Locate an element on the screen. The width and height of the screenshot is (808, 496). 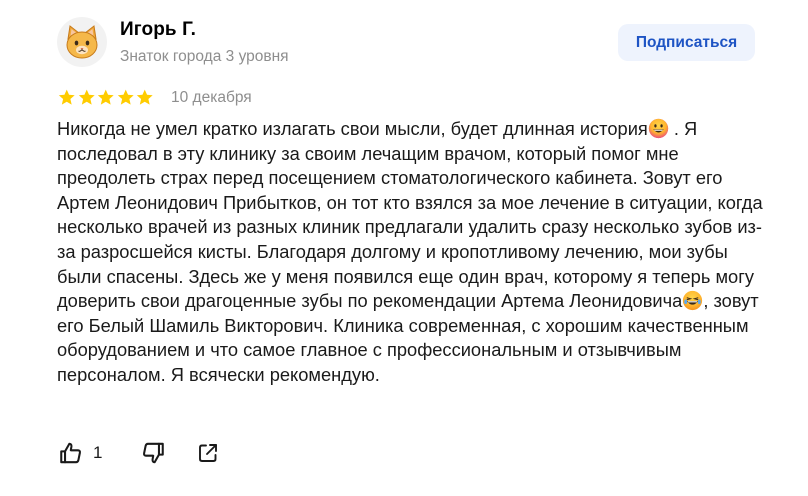
thumb-up-icon is located at coordinates (70, 453).